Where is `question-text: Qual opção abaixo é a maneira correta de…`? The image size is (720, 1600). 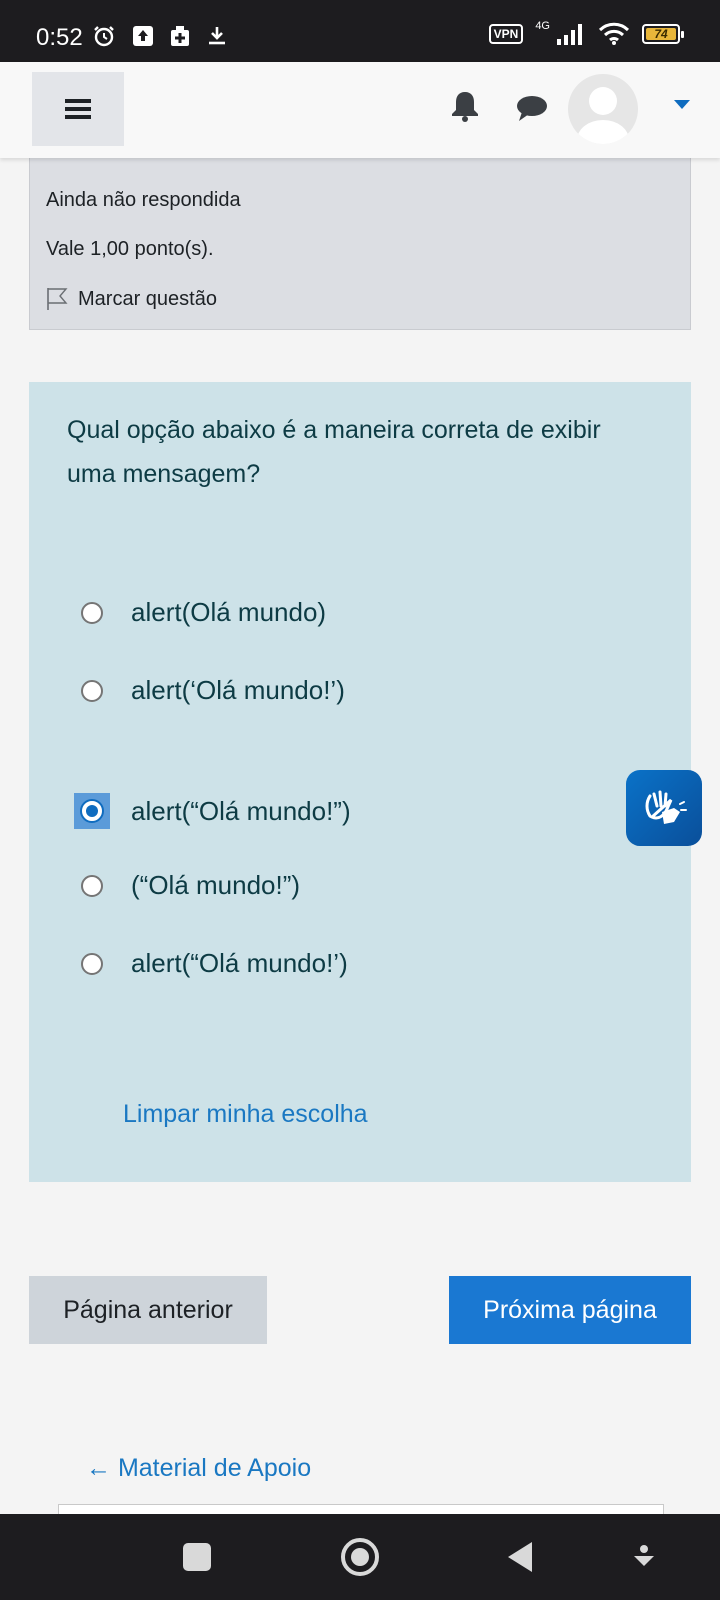 question-text: Qual opção abaixo é a maneira correta de… is located at coordinates (334, 452).